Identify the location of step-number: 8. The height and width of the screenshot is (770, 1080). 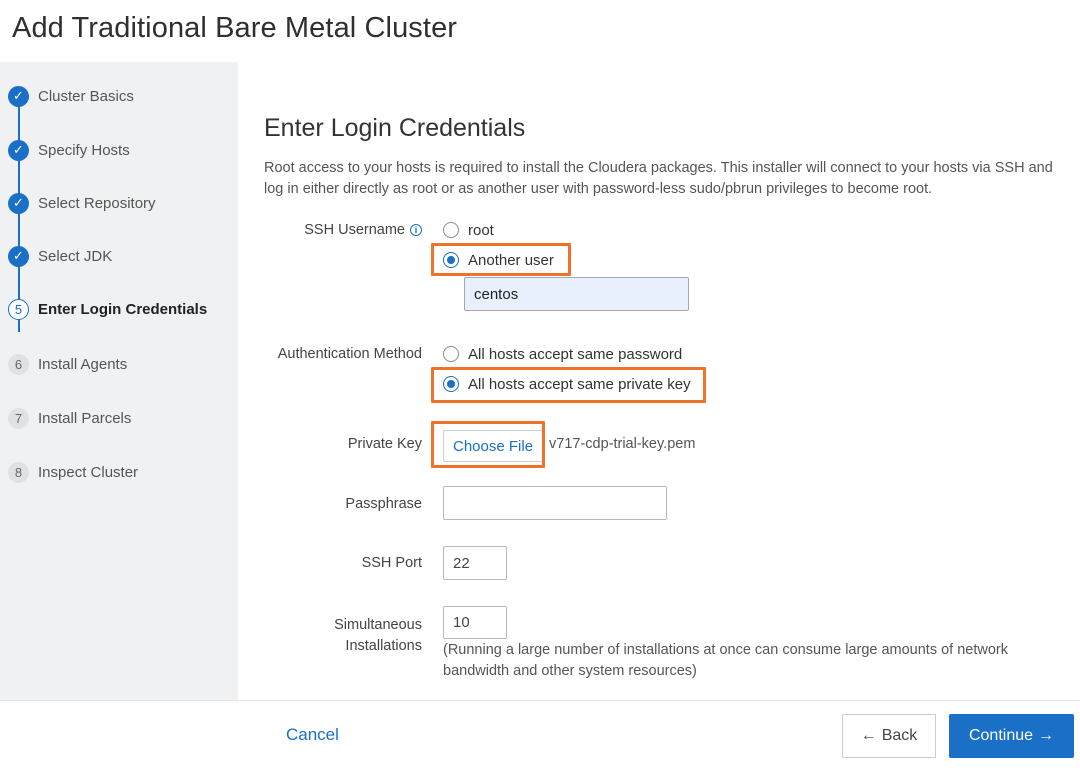
(18, 472).